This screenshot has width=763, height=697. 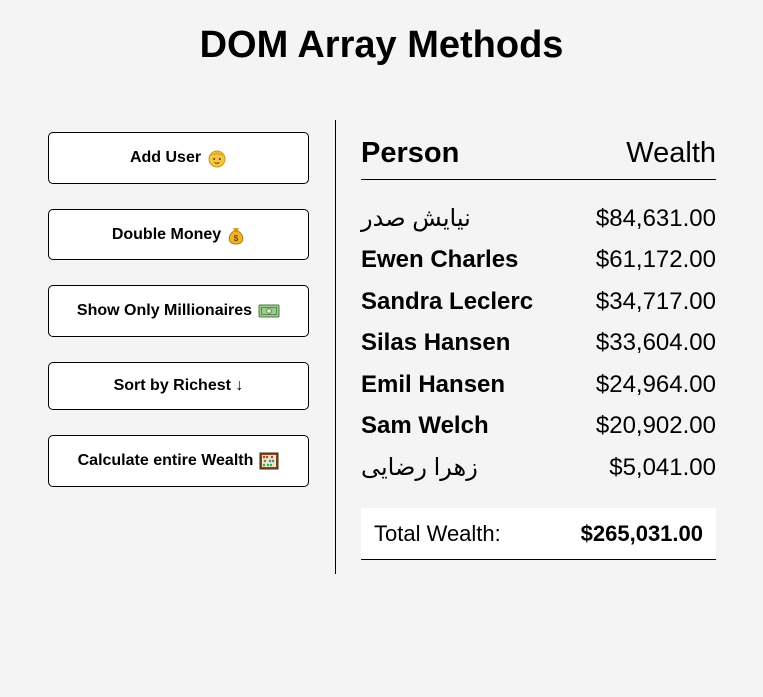 I want to click on show-millionaires-label: Show Only Millionaires, so click(x=164, y=310).